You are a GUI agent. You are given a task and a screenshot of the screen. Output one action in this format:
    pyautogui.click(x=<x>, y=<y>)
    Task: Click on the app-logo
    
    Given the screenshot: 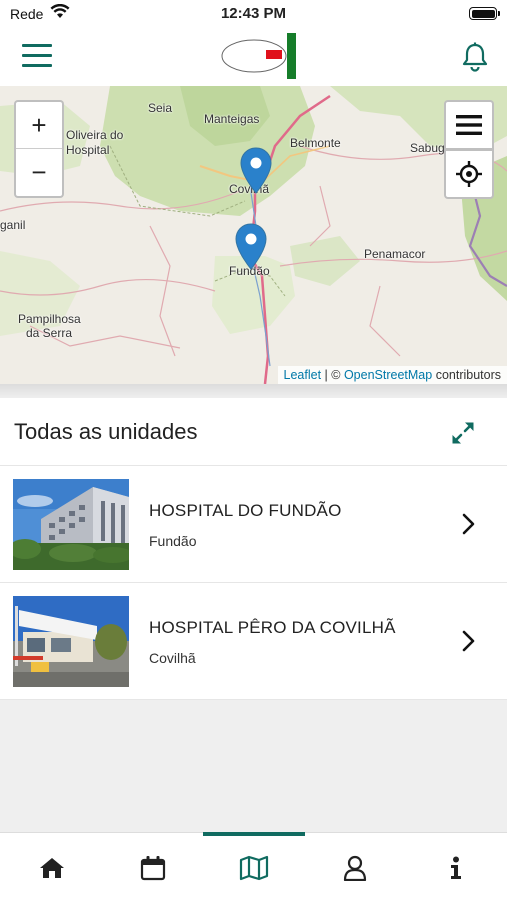 What is the action you would take?
    pyautogui.click(x=258, y=56)
    